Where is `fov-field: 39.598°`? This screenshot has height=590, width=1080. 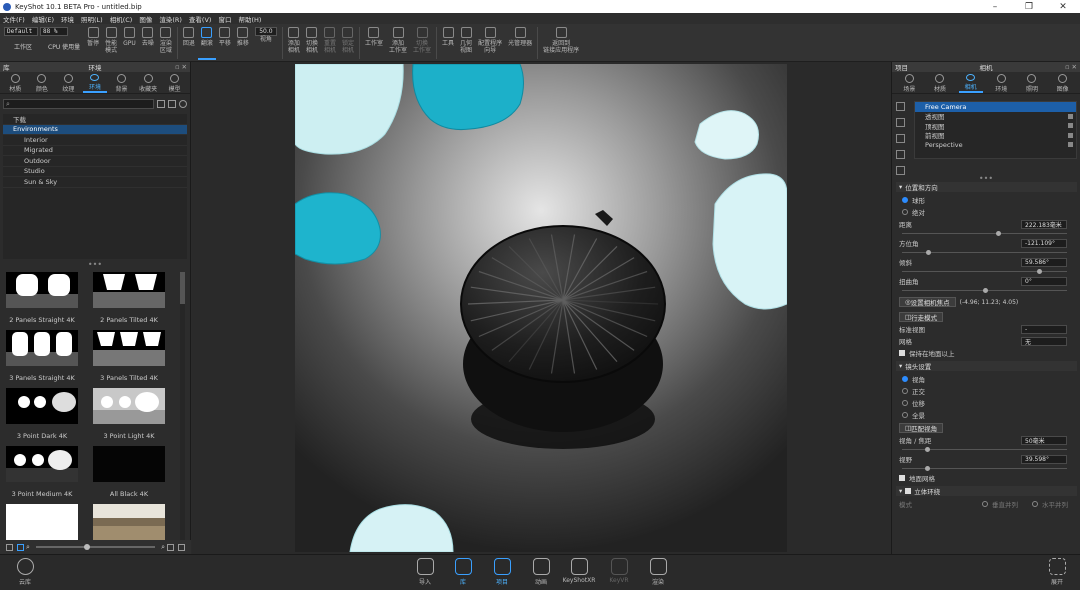 fov-field: 39.598° is located at coordinates (1044, 459).